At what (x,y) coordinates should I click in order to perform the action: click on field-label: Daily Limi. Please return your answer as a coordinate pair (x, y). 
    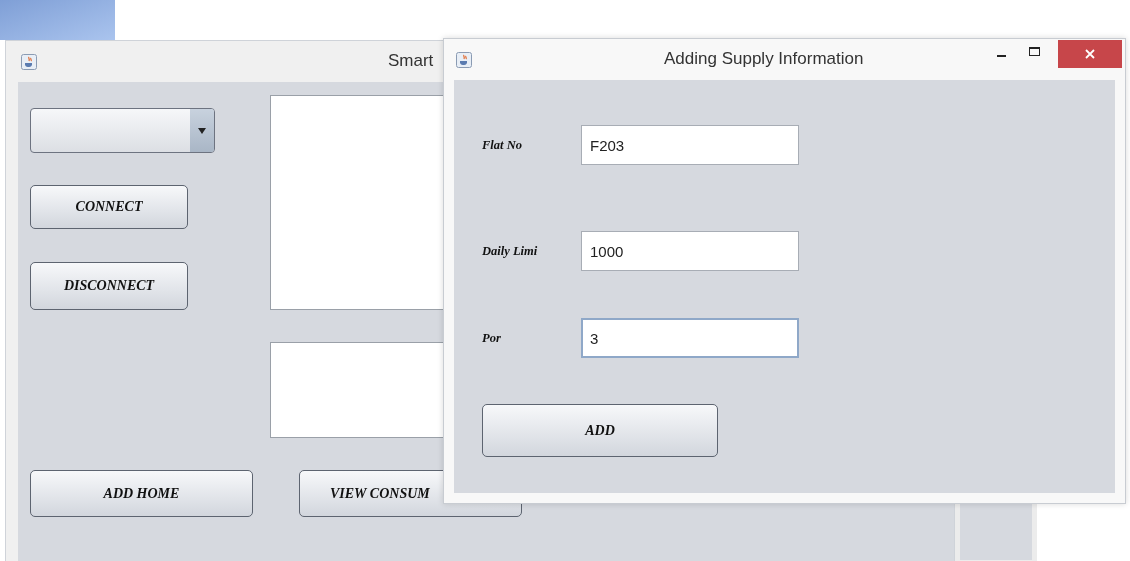
    Looking at the image, I should click on (510, 251).